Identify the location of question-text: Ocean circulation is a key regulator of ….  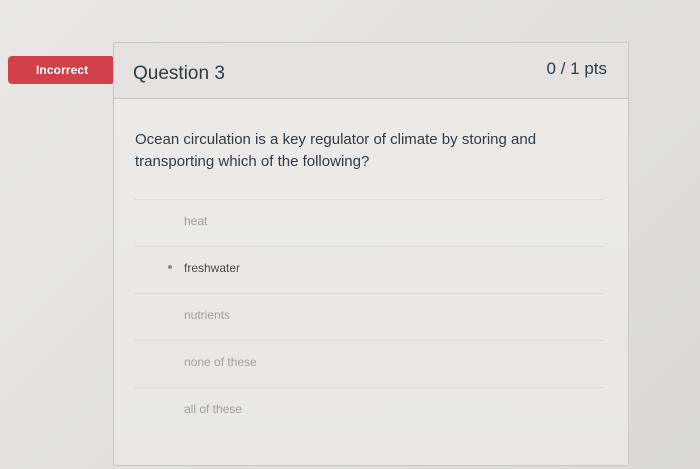
(336, 150).